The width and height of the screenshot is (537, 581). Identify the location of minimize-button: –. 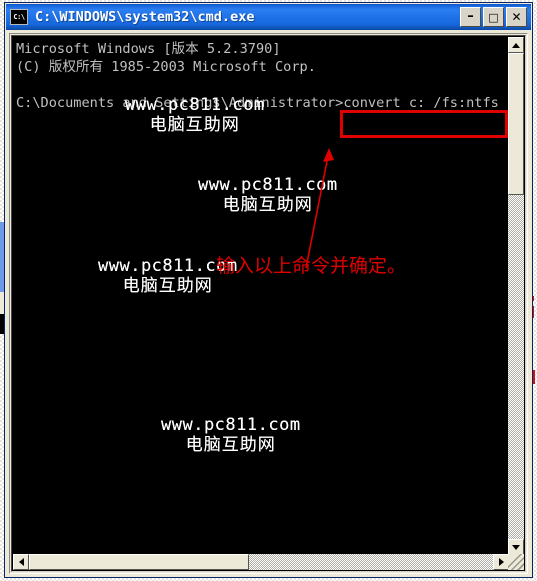
(470, 17).